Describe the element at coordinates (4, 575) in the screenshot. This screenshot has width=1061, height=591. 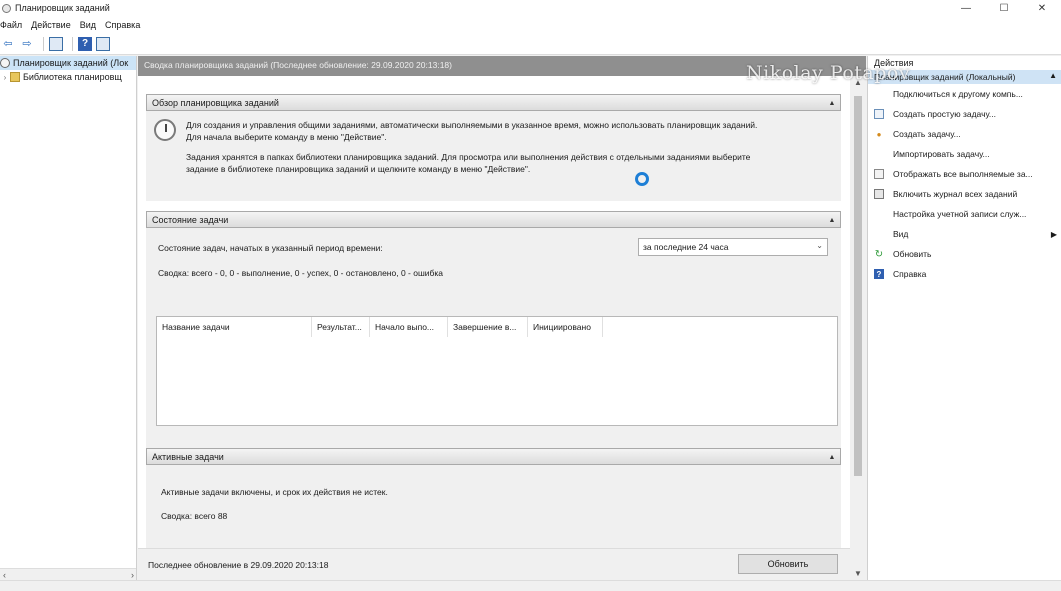
I see `scroll-left-icon: ‹` at that location.